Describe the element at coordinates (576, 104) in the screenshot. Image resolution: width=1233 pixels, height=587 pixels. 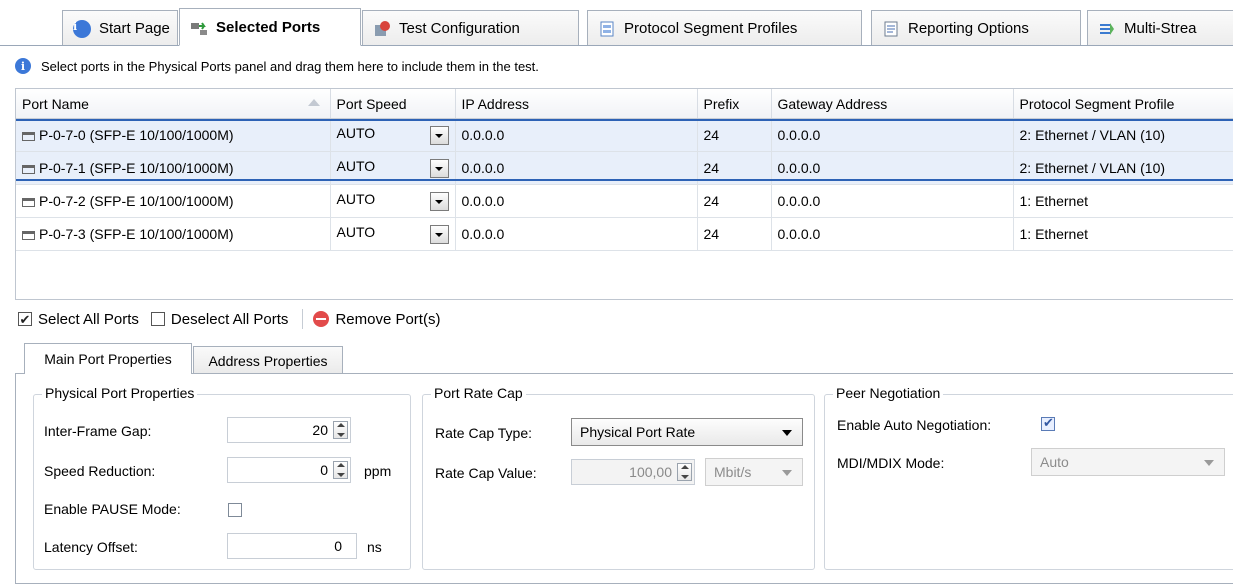
I see `column-header-ip-address: IP Address` at that location.